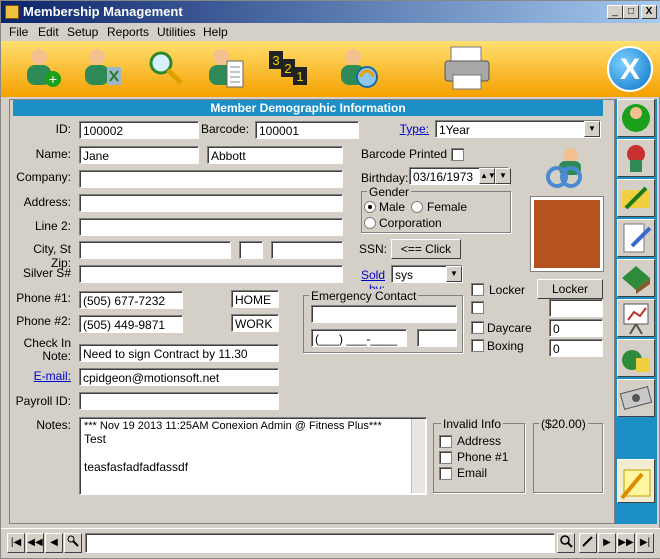 The image size is (660, 559). I want to click on menu-file: File, so click(18, 32).